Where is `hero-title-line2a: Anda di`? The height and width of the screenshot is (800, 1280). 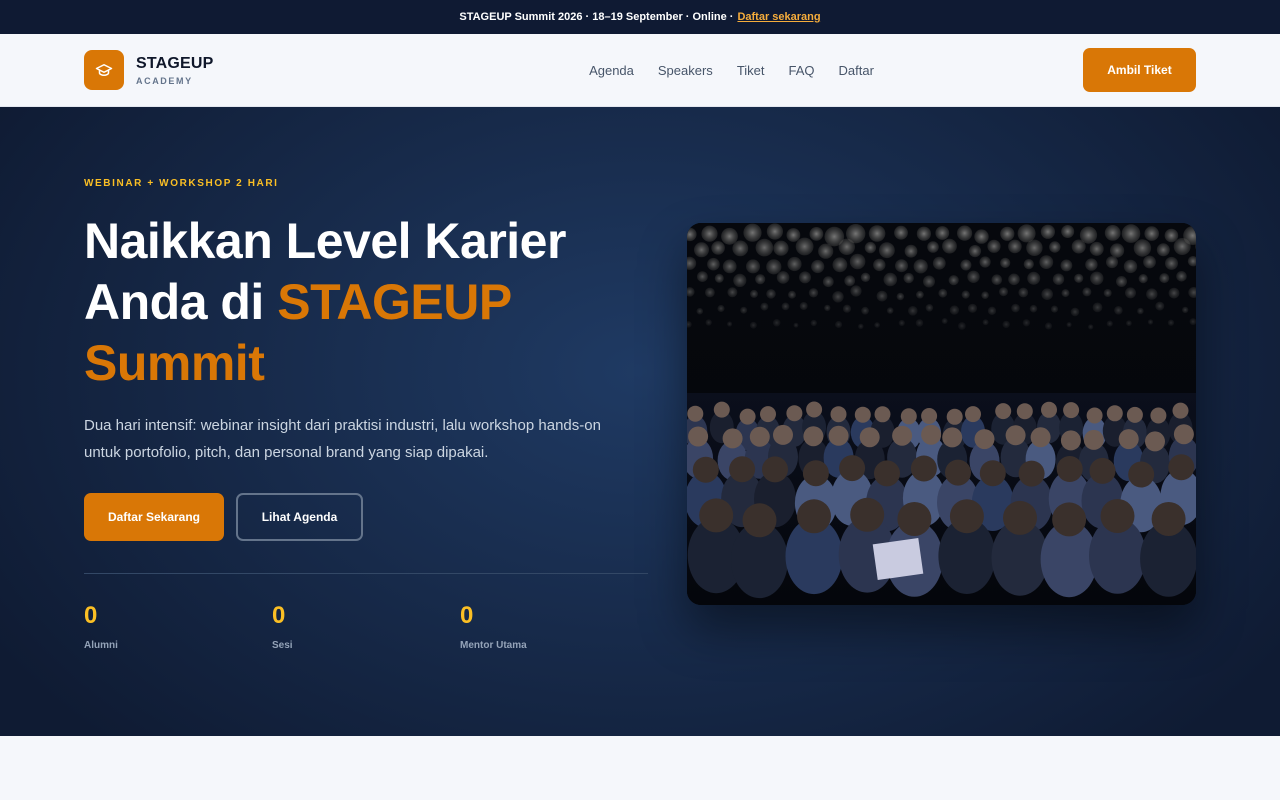
hero-title-line2a: Anda di is located at coordinates (181, 302).